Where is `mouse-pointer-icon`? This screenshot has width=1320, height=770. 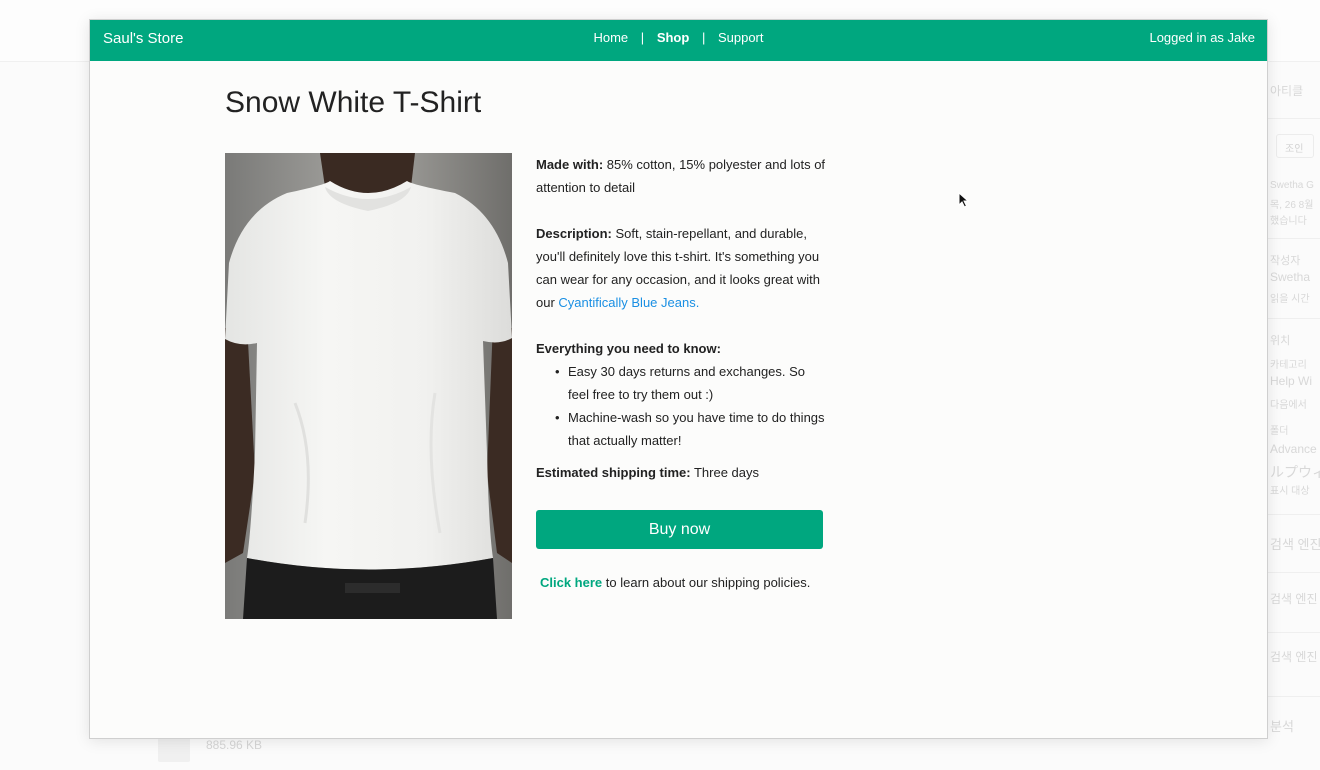 mouse-pointer-icon is located at coordinates (964, 200).